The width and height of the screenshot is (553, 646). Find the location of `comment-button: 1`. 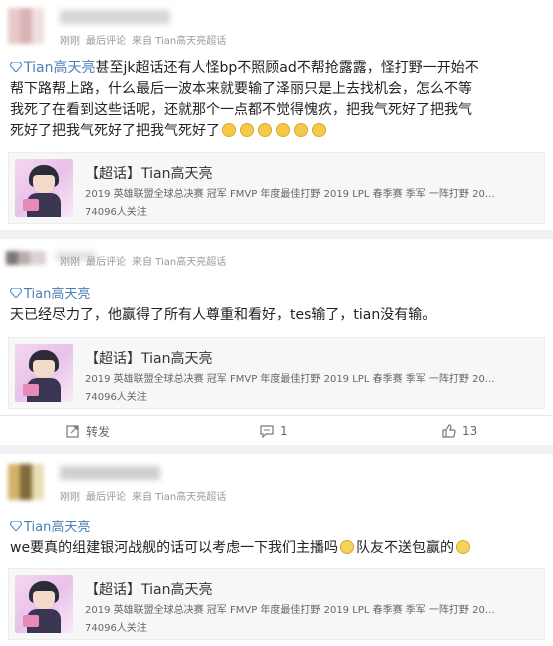

comment-button: 1 is located at coordinates (274, 431).